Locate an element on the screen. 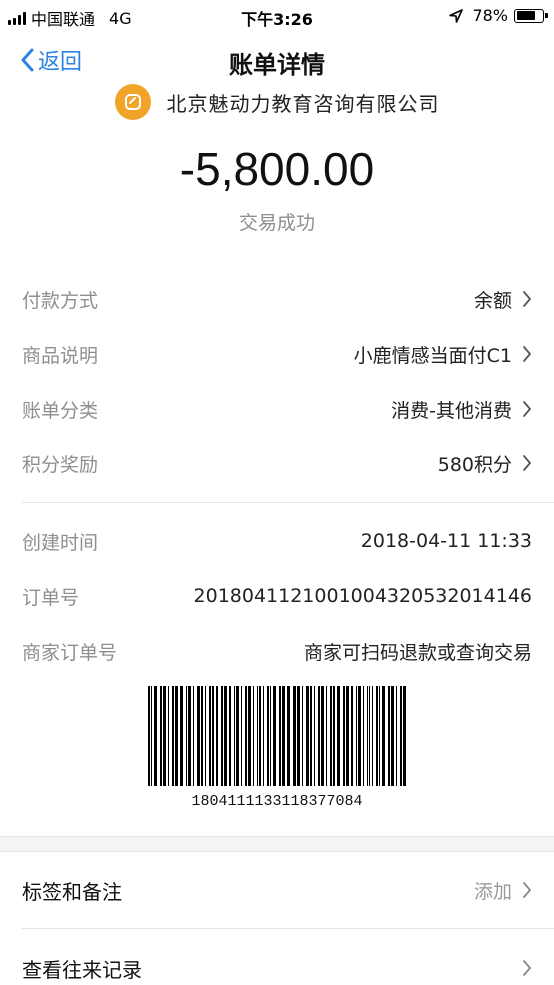 This screenshot has height=985, width=554. transaction-status: 交易成功 is located at coordinates (276, 223).